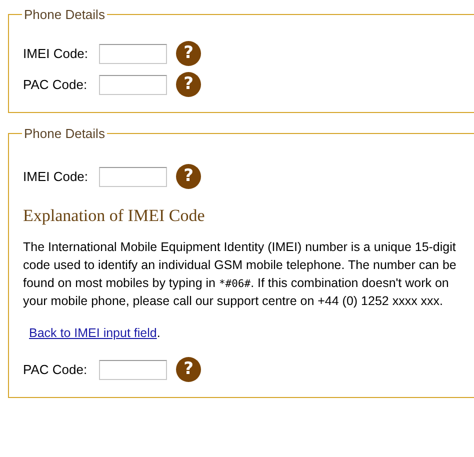 The height and width of the screenshot is (457, 474). What do you see at coordinates (114, 216) in the screenshot?
I see `explanation-heading: Explanation of IMEI Code` at bounding box center [114, 216].